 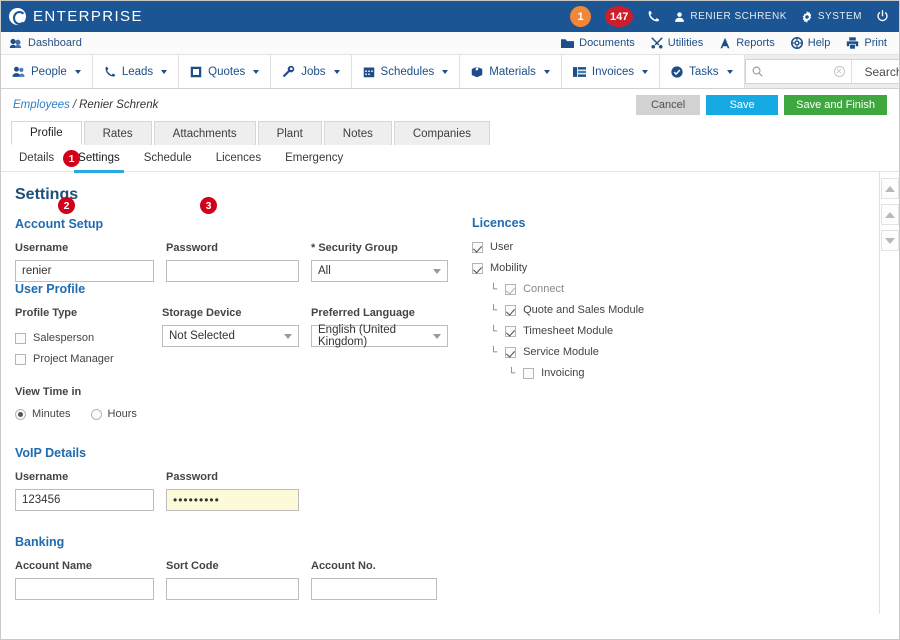 I want to click on print-link: Print, so click(x=866, y=43).